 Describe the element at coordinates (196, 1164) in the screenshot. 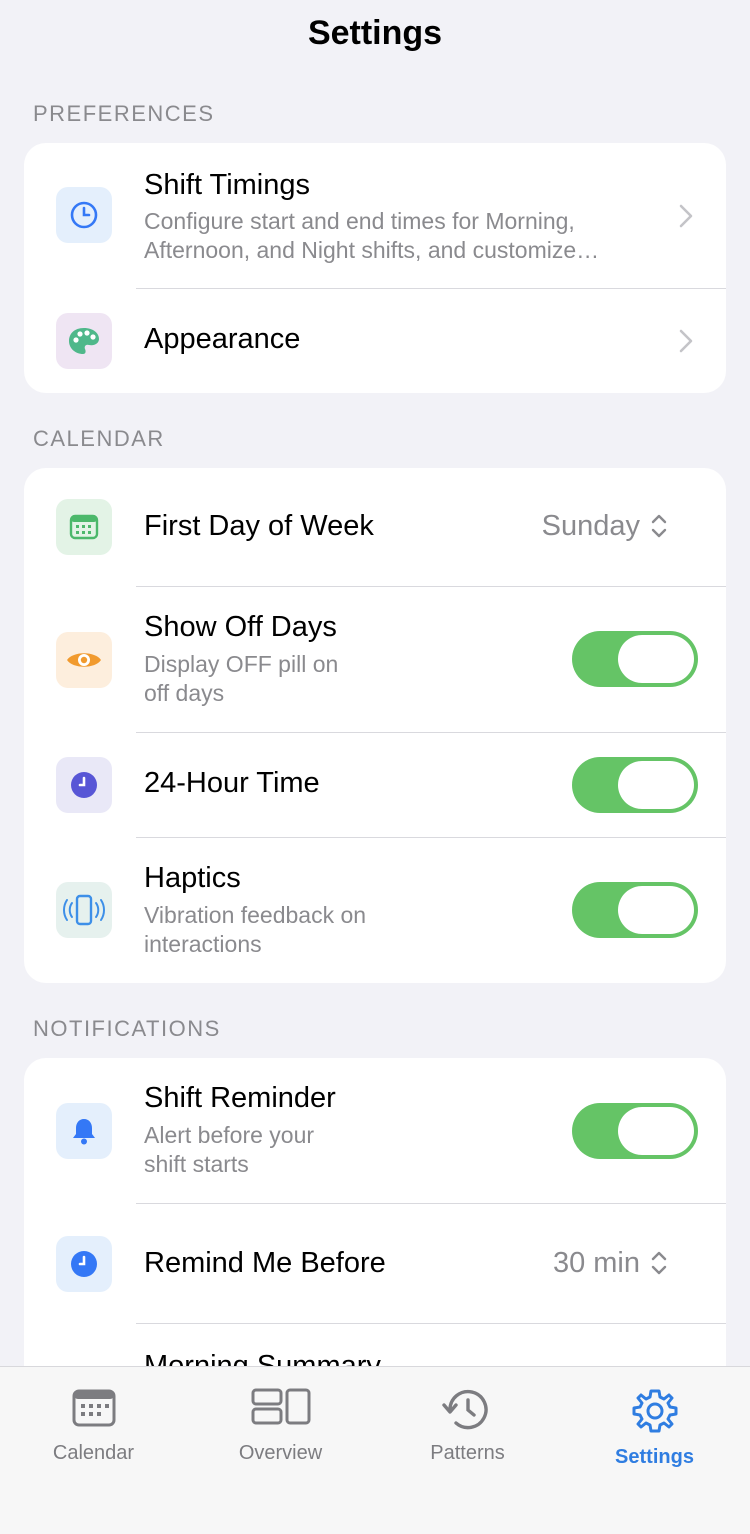

I see `shift-reminder-subtitle-2: shift starts` at that location.